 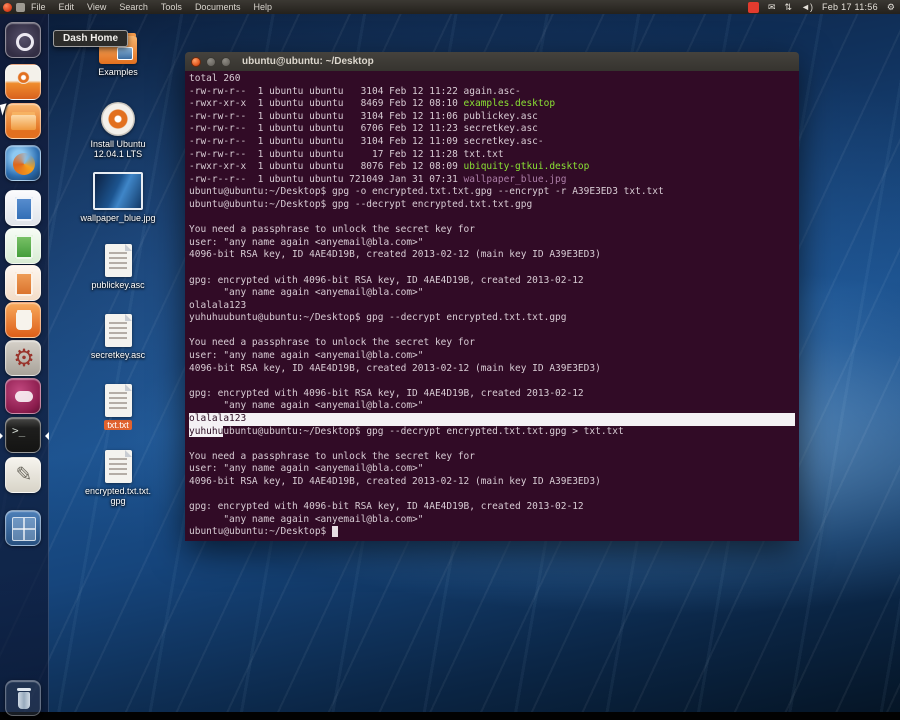 I want to click on launcher-item-trash, so click(x=24, y=699).